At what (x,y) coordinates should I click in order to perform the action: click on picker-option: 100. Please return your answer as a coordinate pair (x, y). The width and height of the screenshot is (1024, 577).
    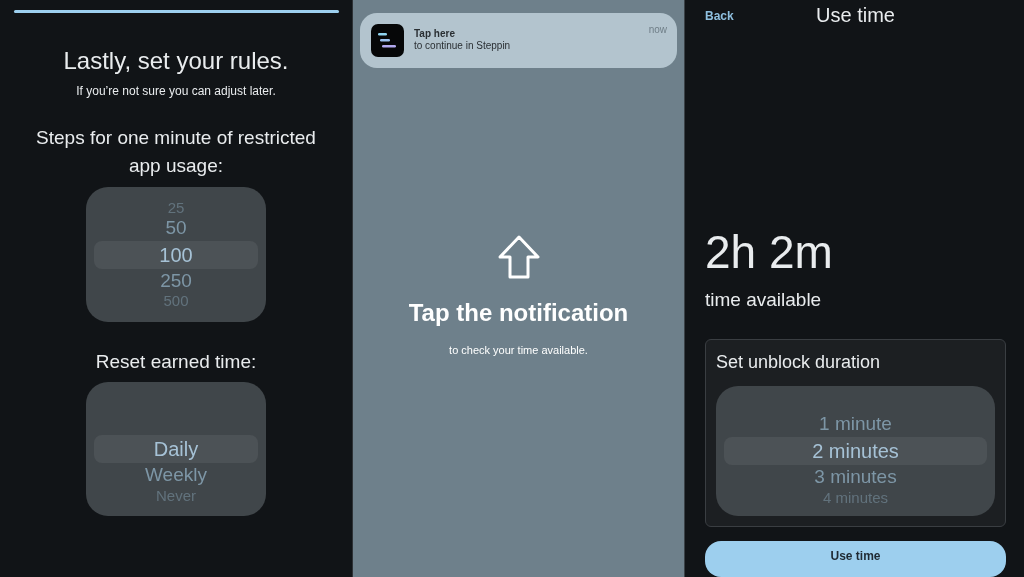
    Looking at the image, I should click on (176, 254).